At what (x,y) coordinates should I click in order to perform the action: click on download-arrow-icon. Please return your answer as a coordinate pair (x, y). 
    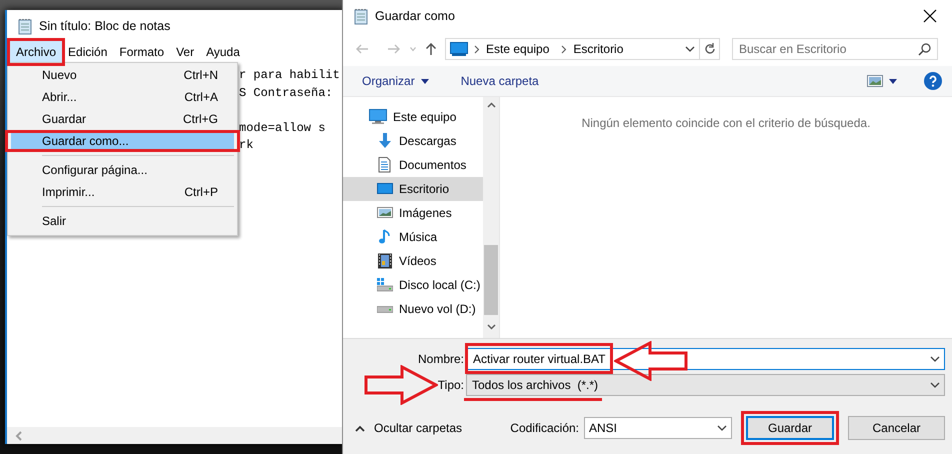
    Looking at the image, I should click on (385, 141).